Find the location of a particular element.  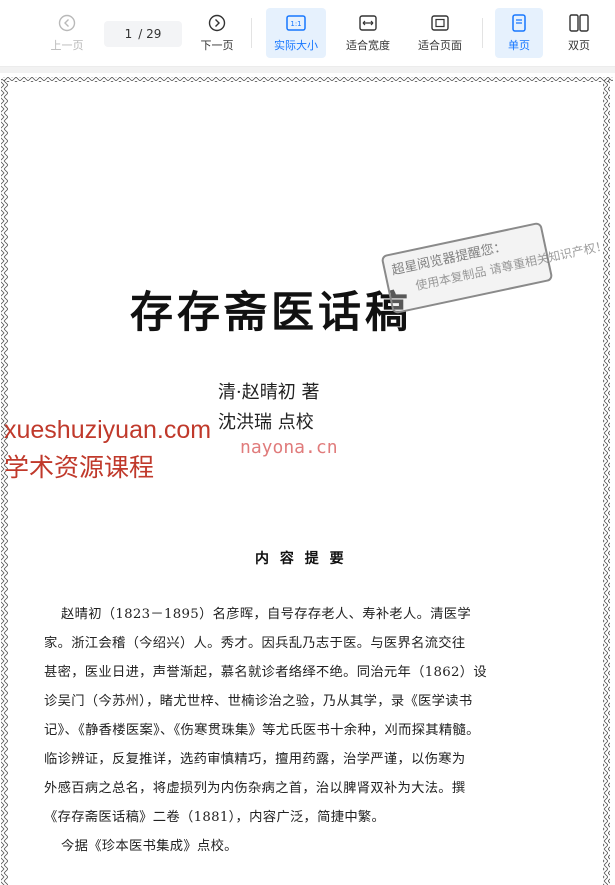

prev-page-button: 上一页 is located at coordinates (67, 33).